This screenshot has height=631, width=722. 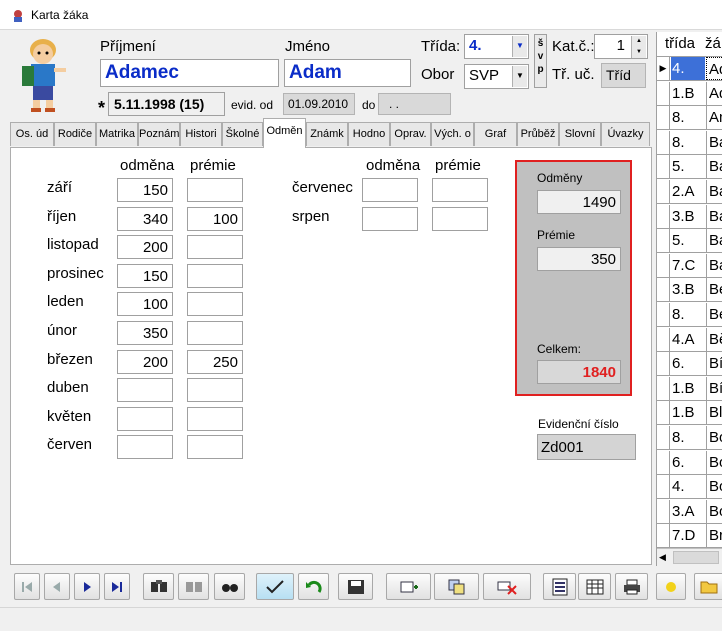 I want to click on tab-4: Histori, so click(x=201, y=134).